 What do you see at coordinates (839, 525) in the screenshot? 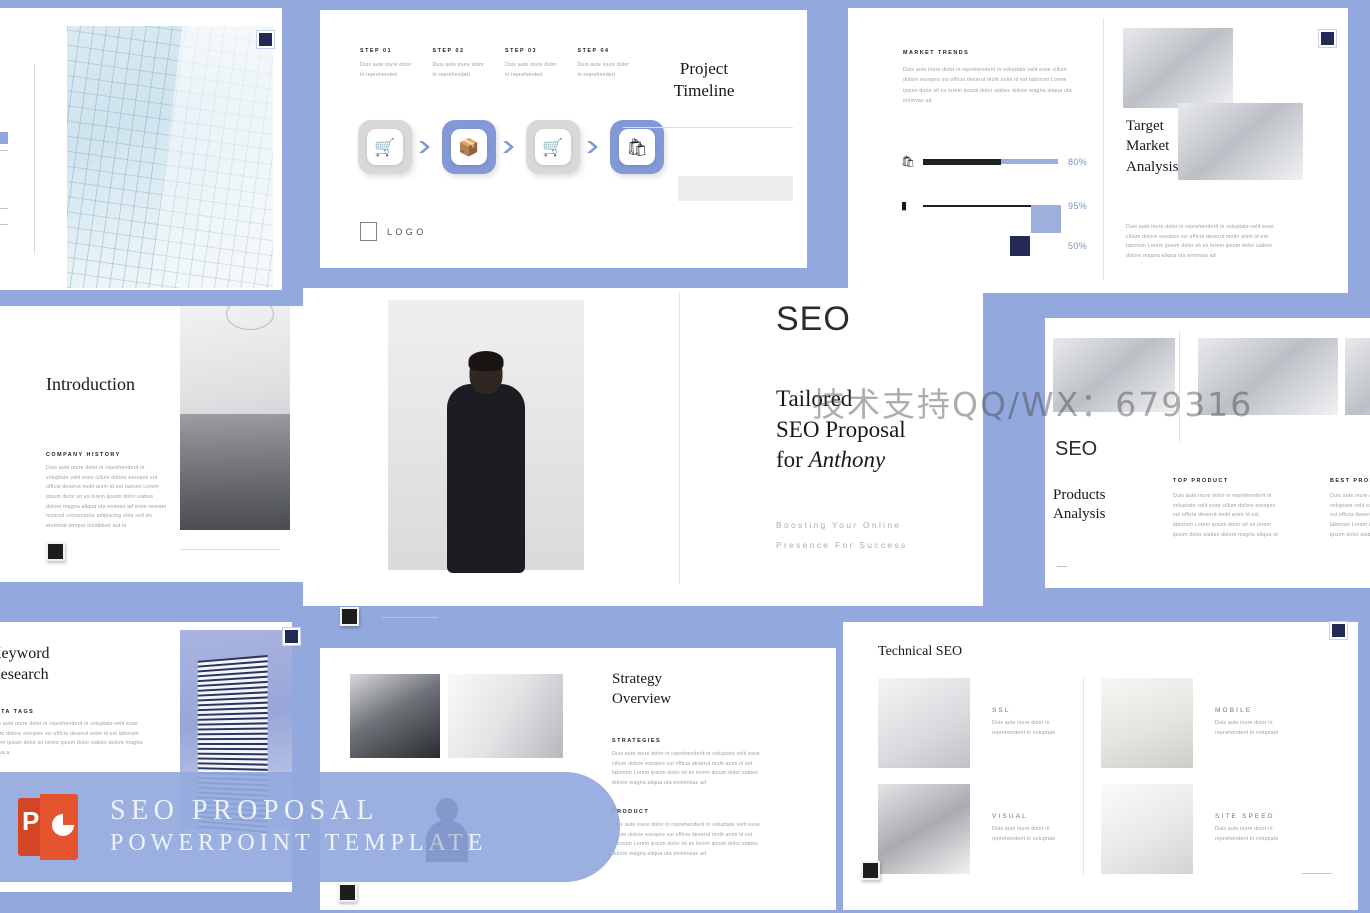
I see `proposal-subtitle-line1: Boosting Your Online` at bounding box center [839, 525].